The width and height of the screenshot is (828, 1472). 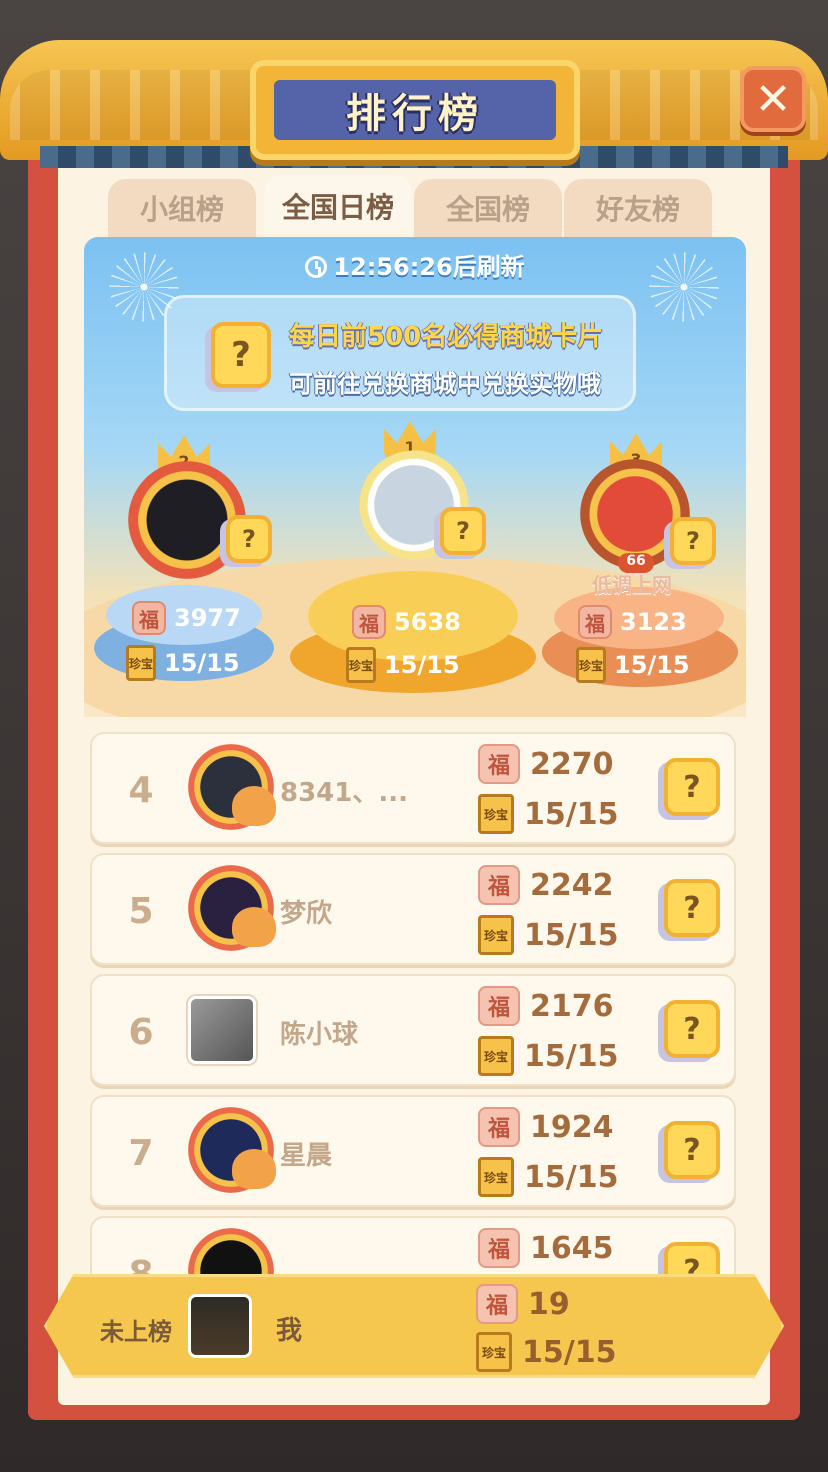 I want to click on podium-score-3: 福 3123, so click(x=632, y=622).